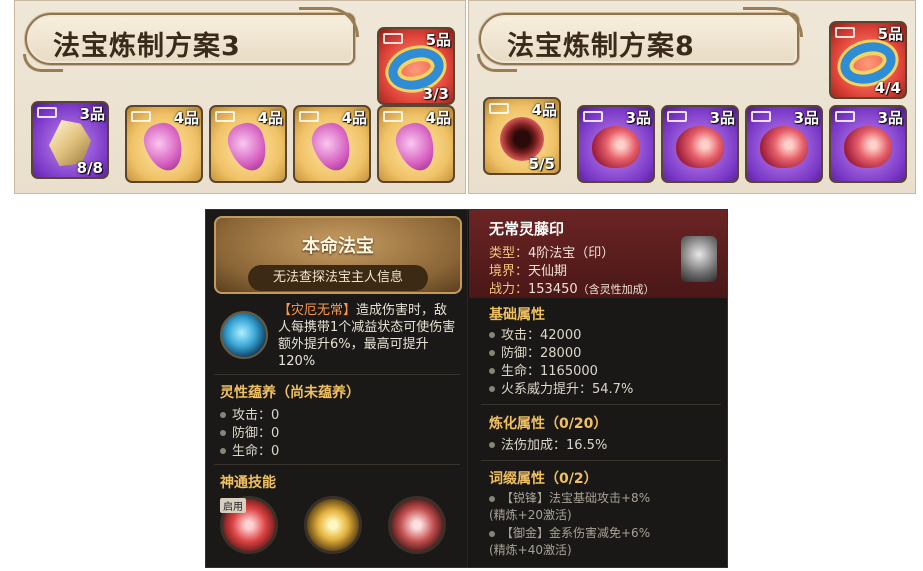  Describe the element at coordinates (249, 413) in the screenshot. I see `spirit-attr-attack: 攻击：0` at that location.